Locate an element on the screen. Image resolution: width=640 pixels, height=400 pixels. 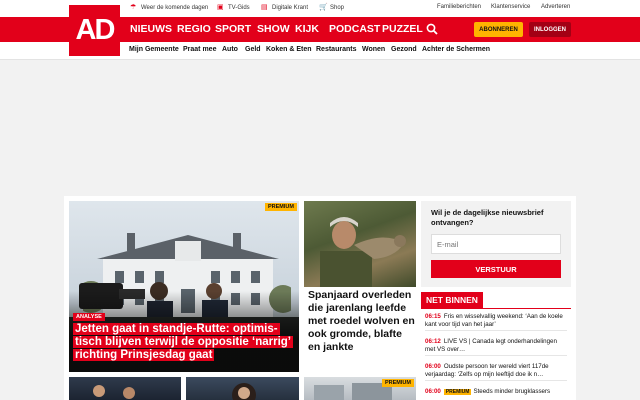
tv-icon: ▣ is located at coordinates (220, 7).